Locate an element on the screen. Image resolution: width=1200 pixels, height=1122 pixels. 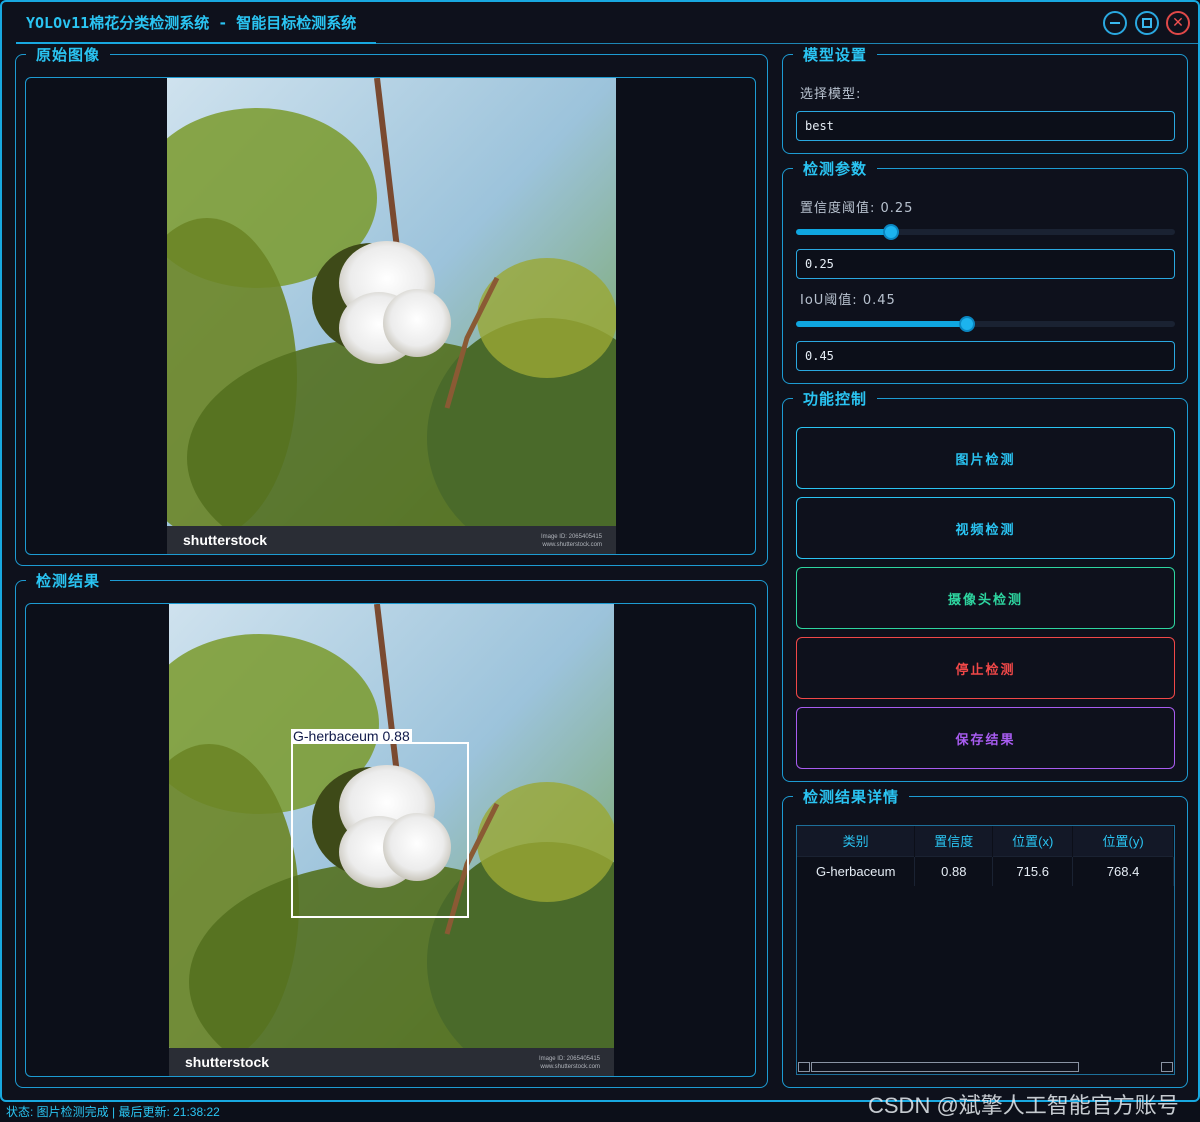
stop-detect-button: 停止检测 is located at coordinates (985, 668).